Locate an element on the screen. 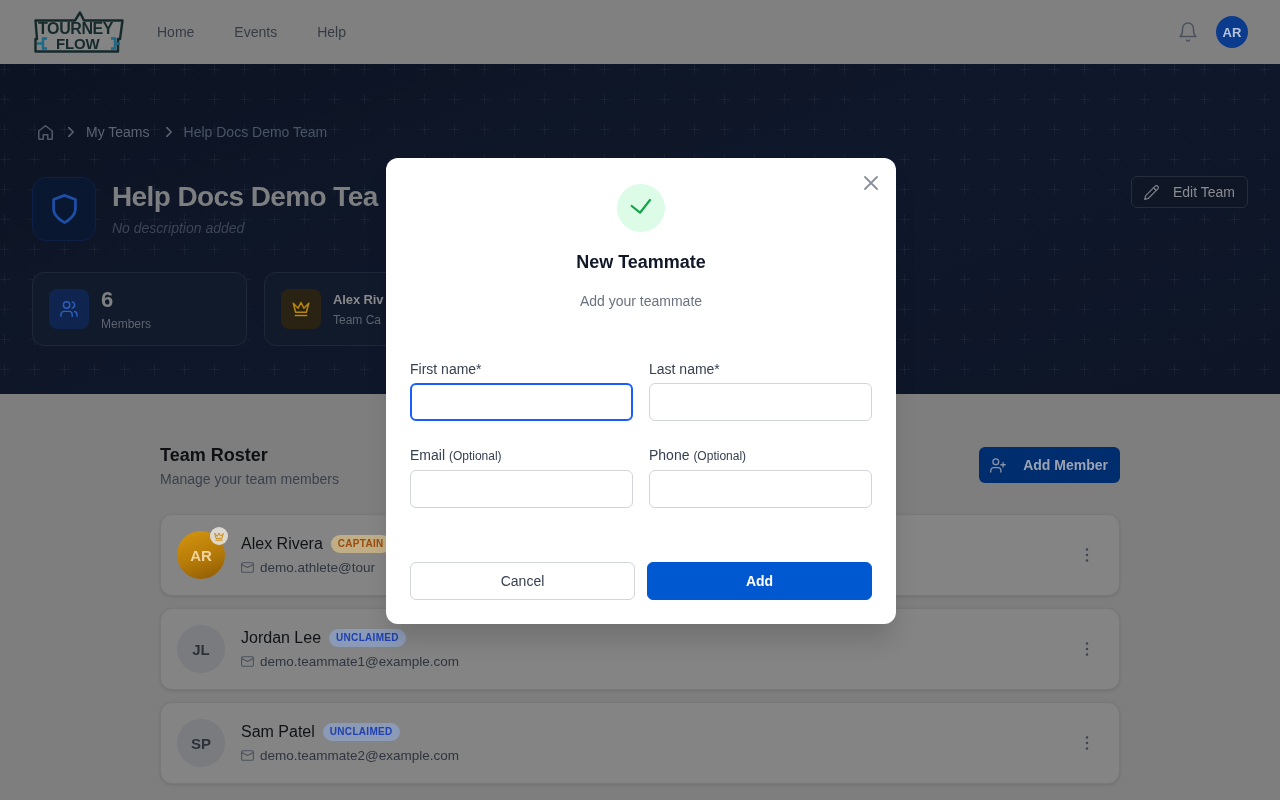 Image resolution: width=1280 pixels, height=800 pixels. close-button is located at coordinates (871, 183).